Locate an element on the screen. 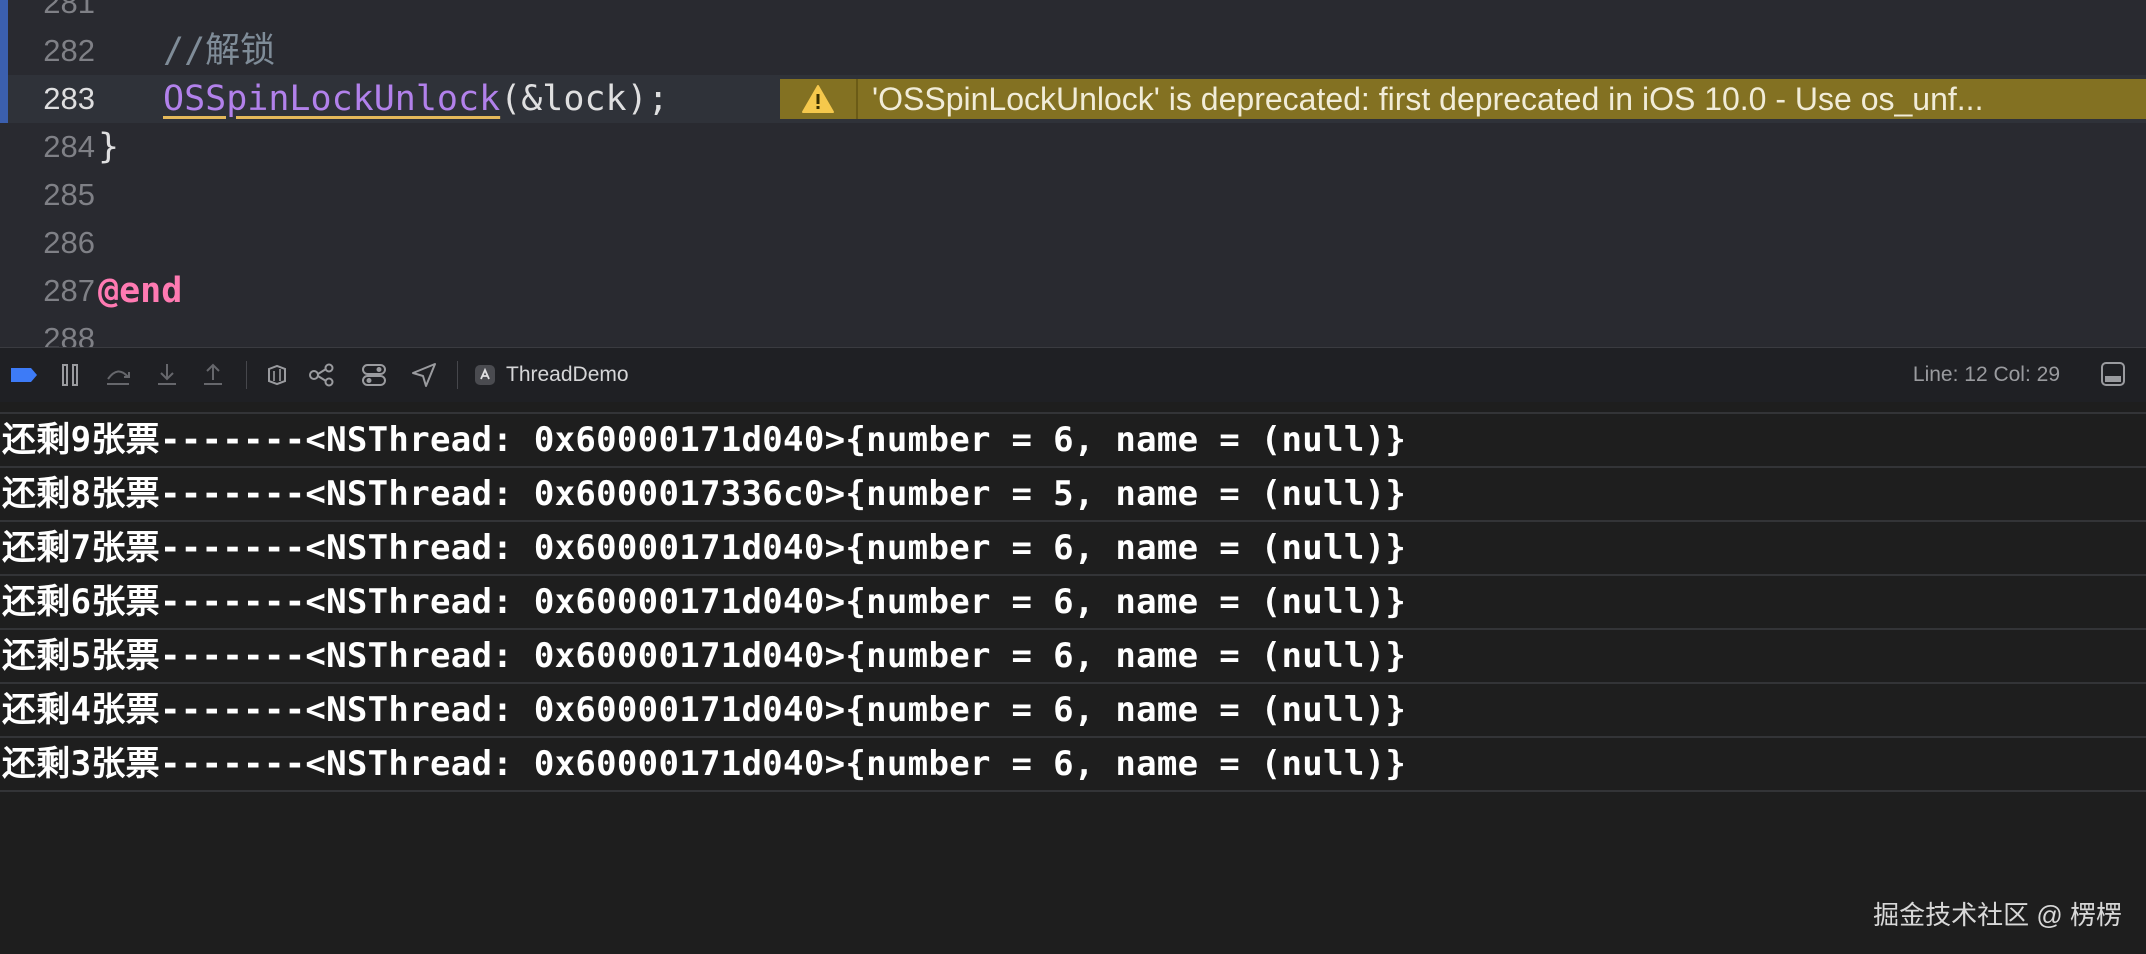 The width and height of the screenshot is (2146, 954). pause-icon is located at coordinates (70, 375).